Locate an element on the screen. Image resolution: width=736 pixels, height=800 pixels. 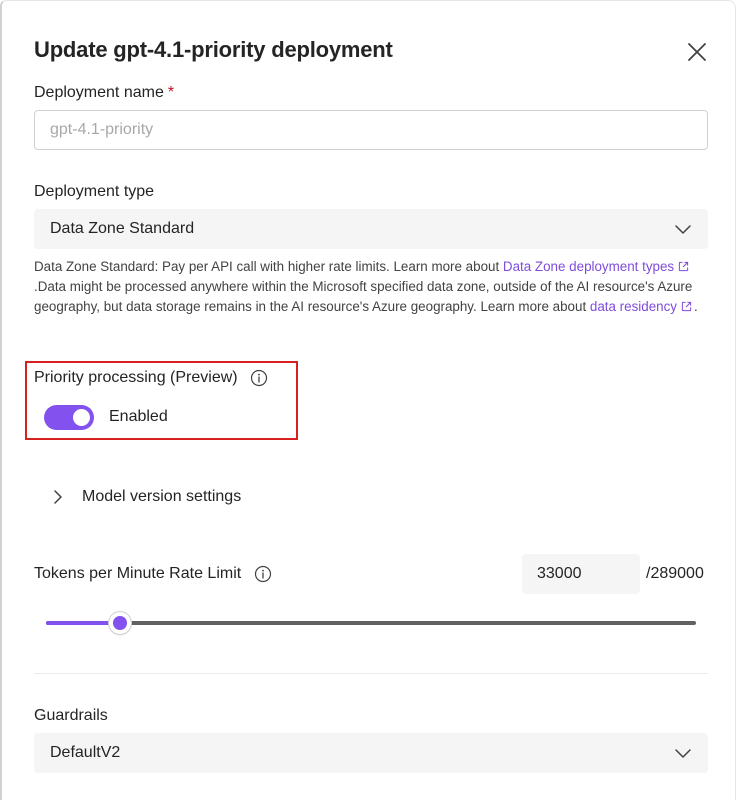
section-divider is located at coordinates (371, 673).